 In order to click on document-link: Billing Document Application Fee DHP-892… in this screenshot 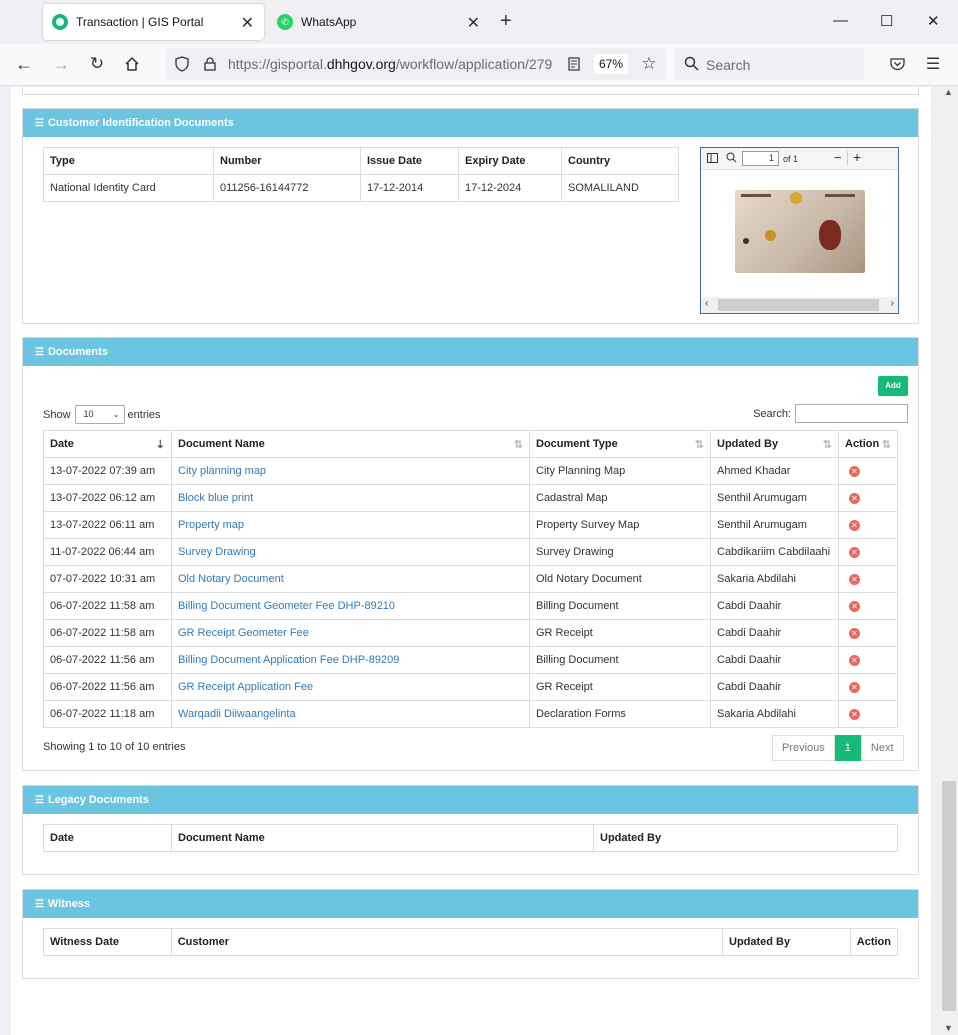, I will do `click(288, 660)`.